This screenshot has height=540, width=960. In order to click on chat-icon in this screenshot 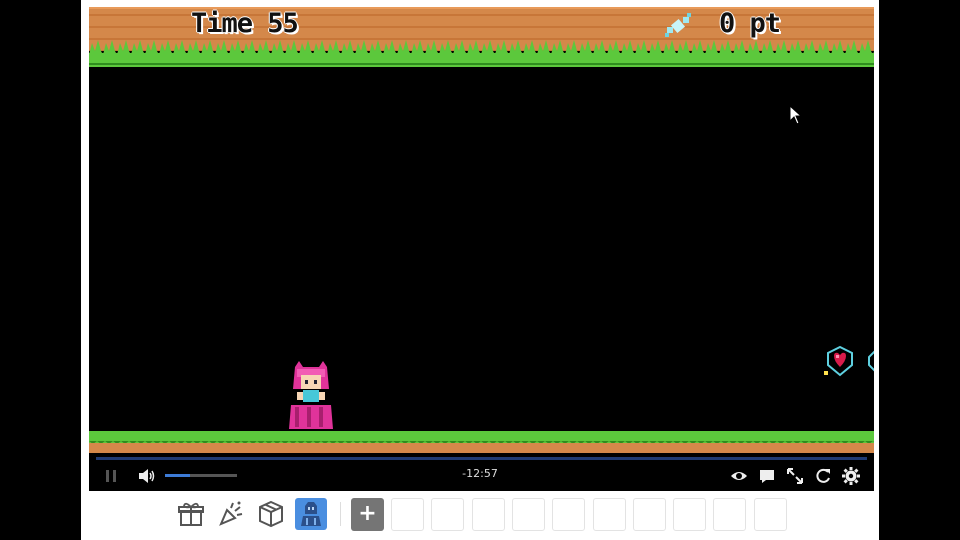, I will do `click(767, 476)`.